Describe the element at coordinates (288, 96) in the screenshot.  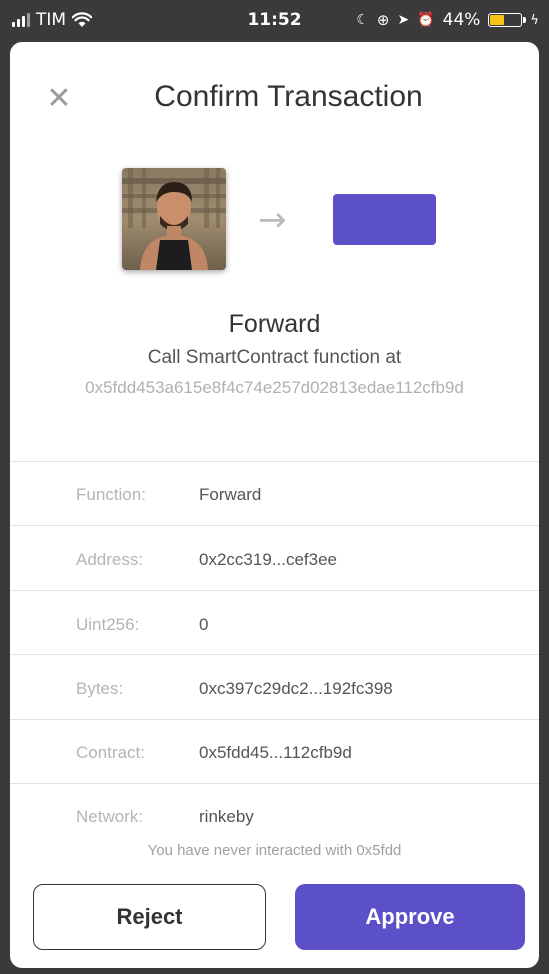
I see `modal-title: Confirm Transaction` at that location.